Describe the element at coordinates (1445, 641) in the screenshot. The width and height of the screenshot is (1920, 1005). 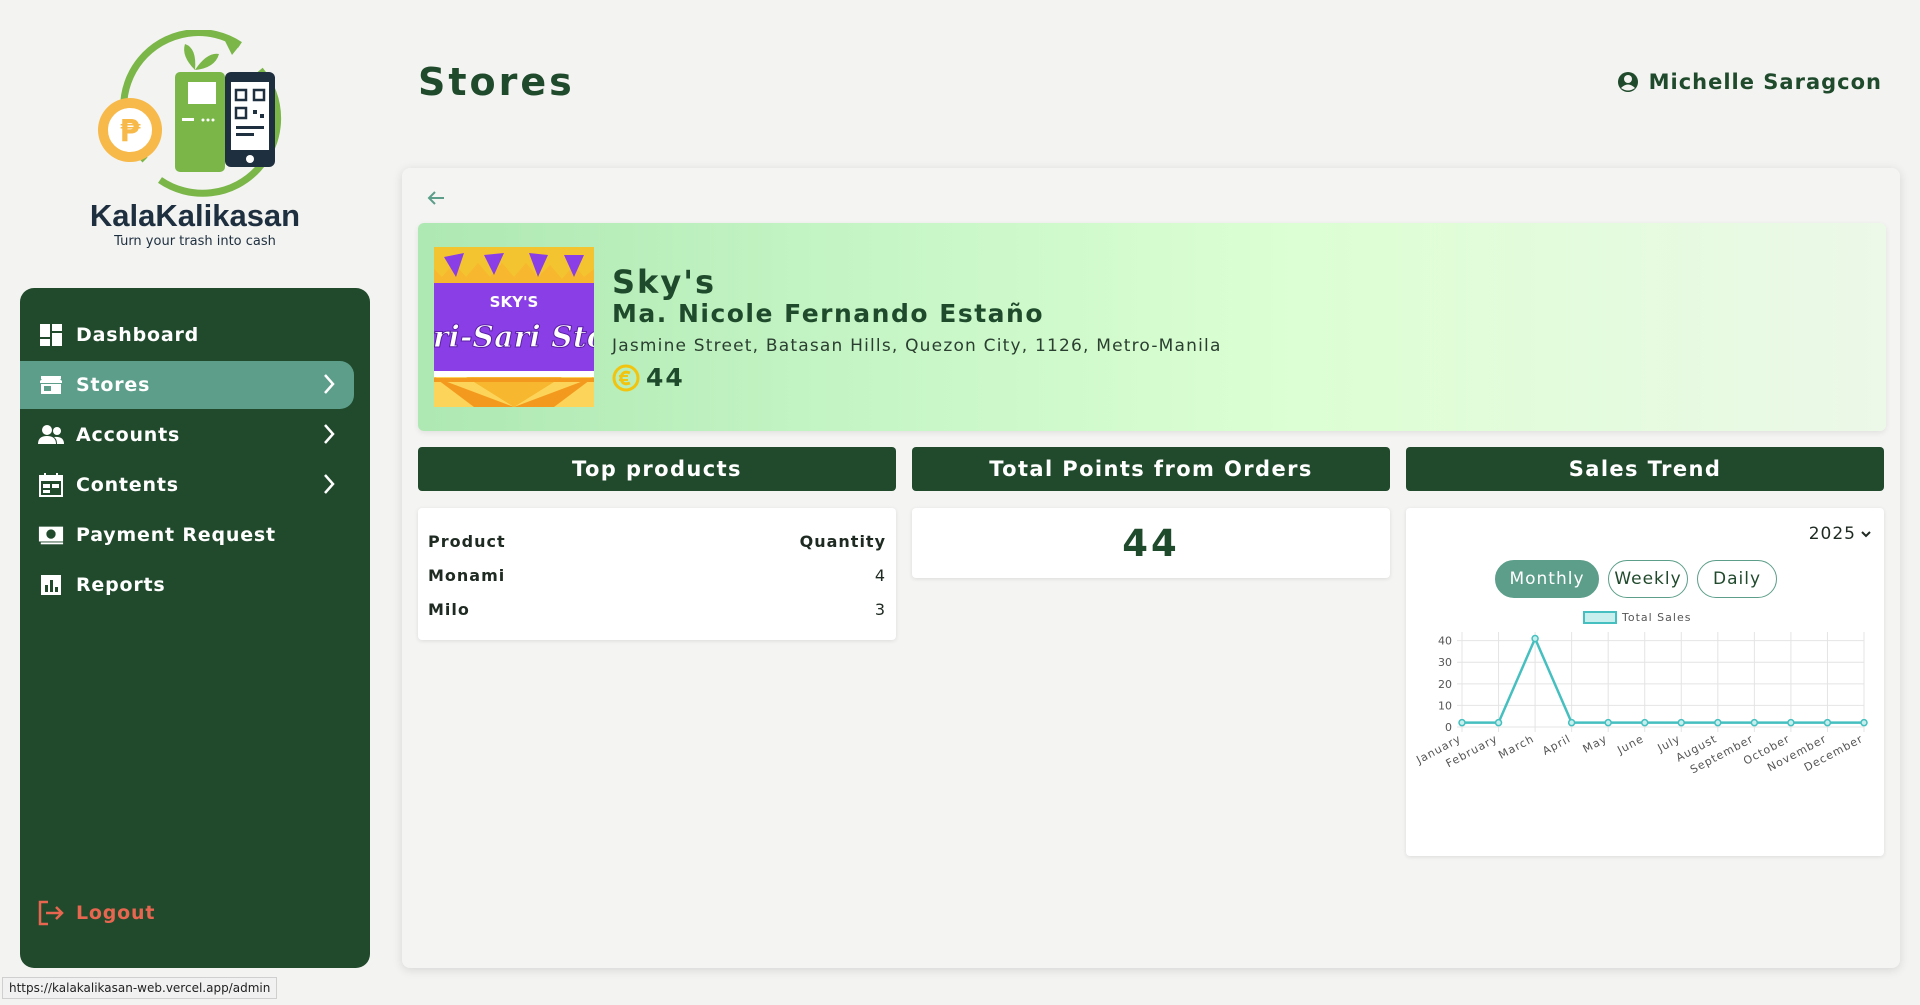
I see `y-tick-label: 40` at that location.